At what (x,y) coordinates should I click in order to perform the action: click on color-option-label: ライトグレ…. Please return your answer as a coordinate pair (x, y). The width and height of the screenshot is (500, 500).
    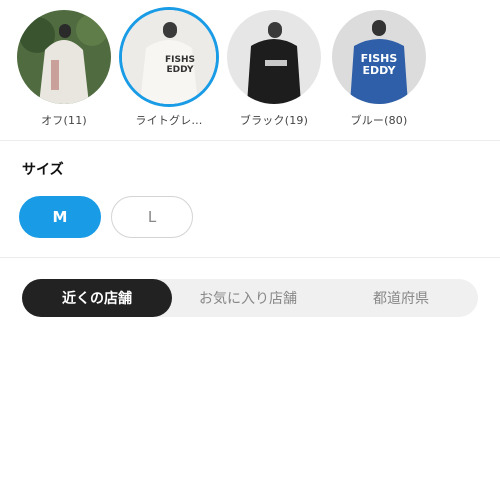
    Looking at the image, I should click on (169, 120).